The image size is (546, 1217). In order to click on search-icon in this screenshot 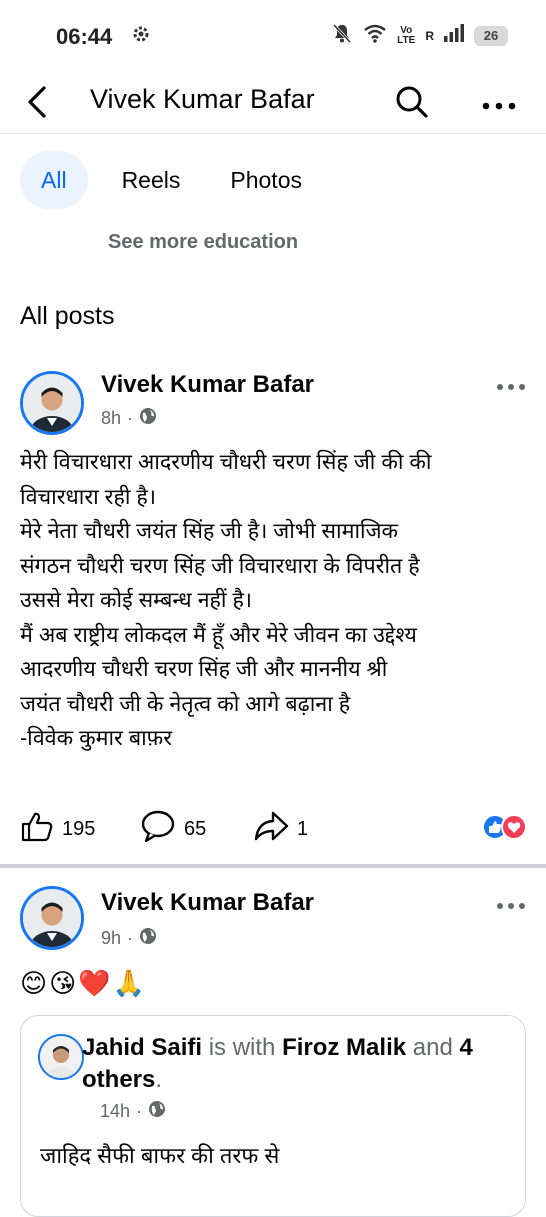, I will do `click(412, 104)`.